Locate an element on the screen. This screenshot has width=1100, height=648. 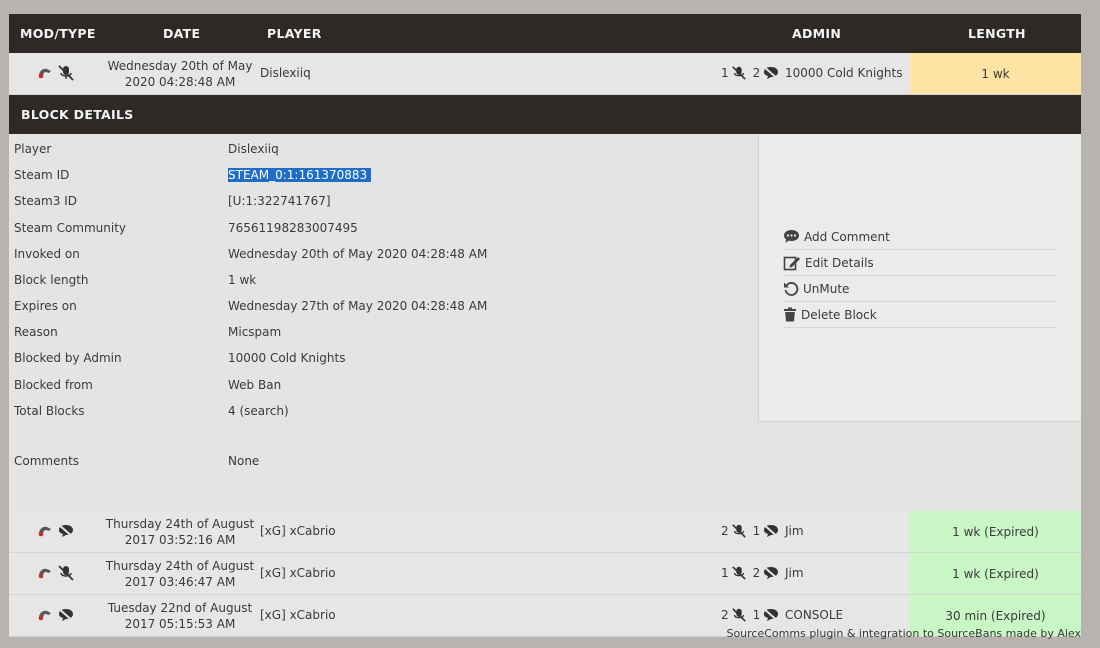
row-date: Thursday 24th of August 2017 03:52:16 AM is located at coordinates (180, 532).